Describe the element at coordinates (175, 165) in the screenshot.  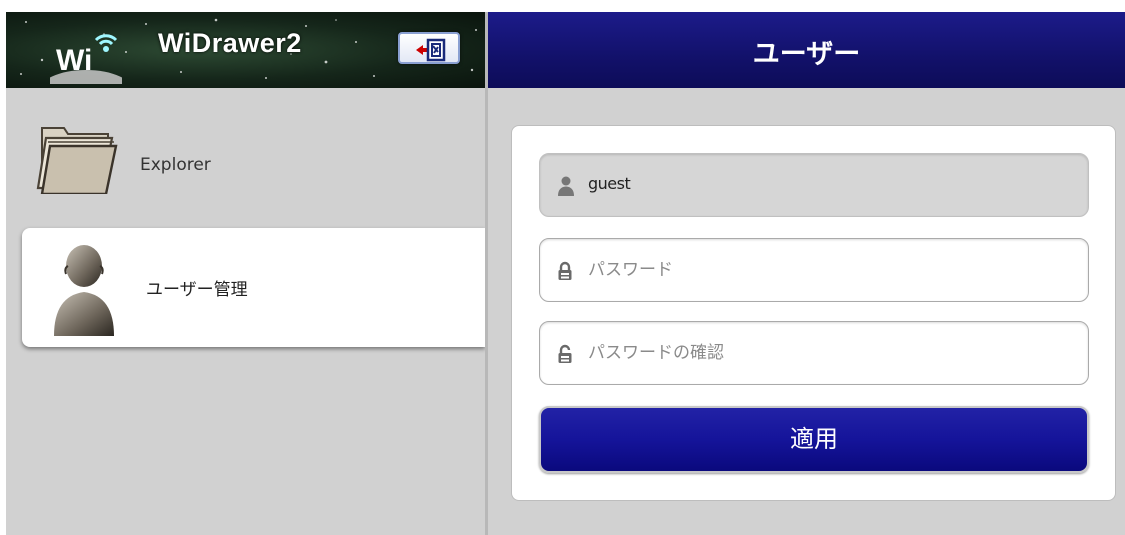
I see `sidebar-item-label: Explorer` at that location.